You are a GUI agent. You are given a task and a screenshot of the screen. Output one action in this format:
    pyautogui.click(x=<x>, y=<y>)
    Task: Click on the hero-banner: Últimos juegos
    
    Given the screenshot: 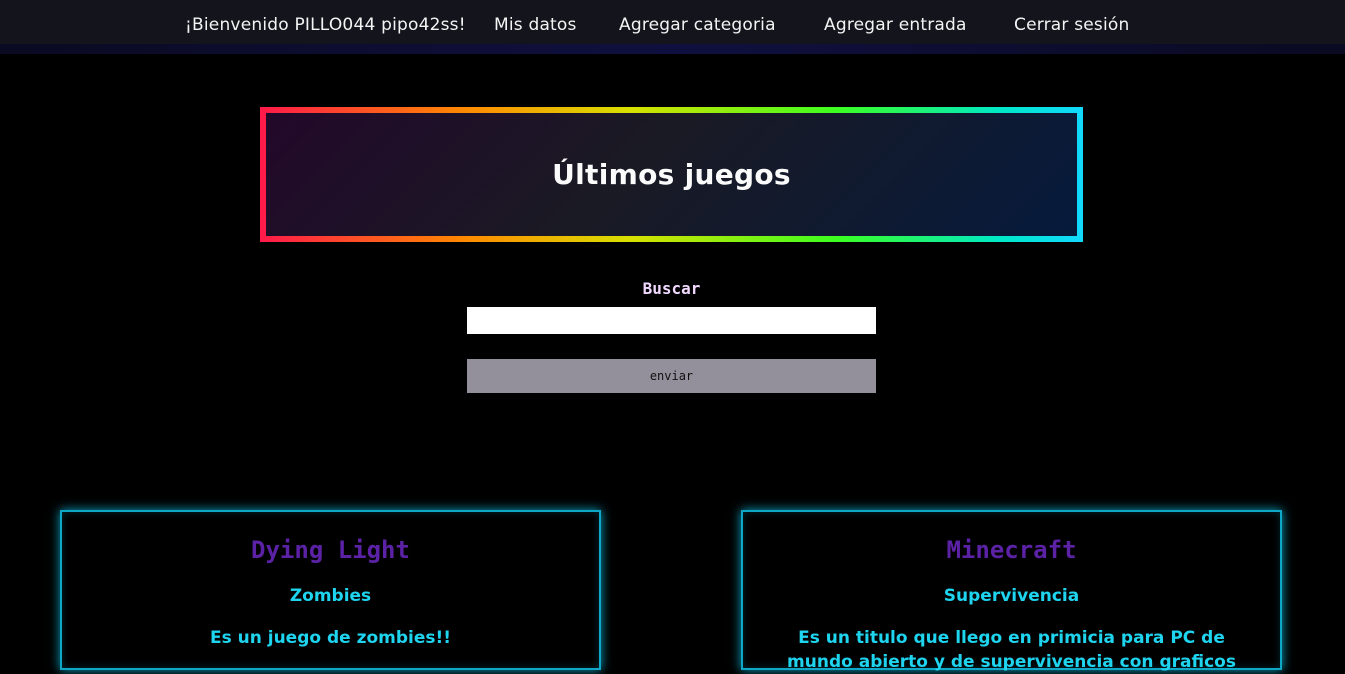 What is the action you would take?
    pyautogui.click(x=671, y=174)
    